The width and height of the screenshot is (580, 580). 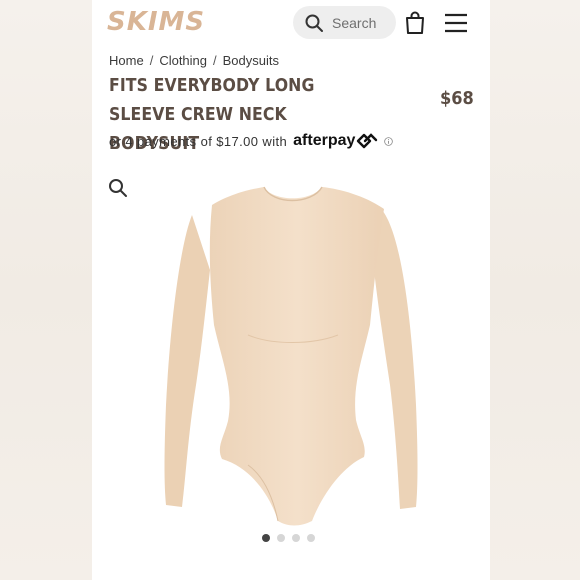 What do you see at coordinates (456, 23) in the screenshot?
I see `menu-icon` at bounding box center [456, 23].